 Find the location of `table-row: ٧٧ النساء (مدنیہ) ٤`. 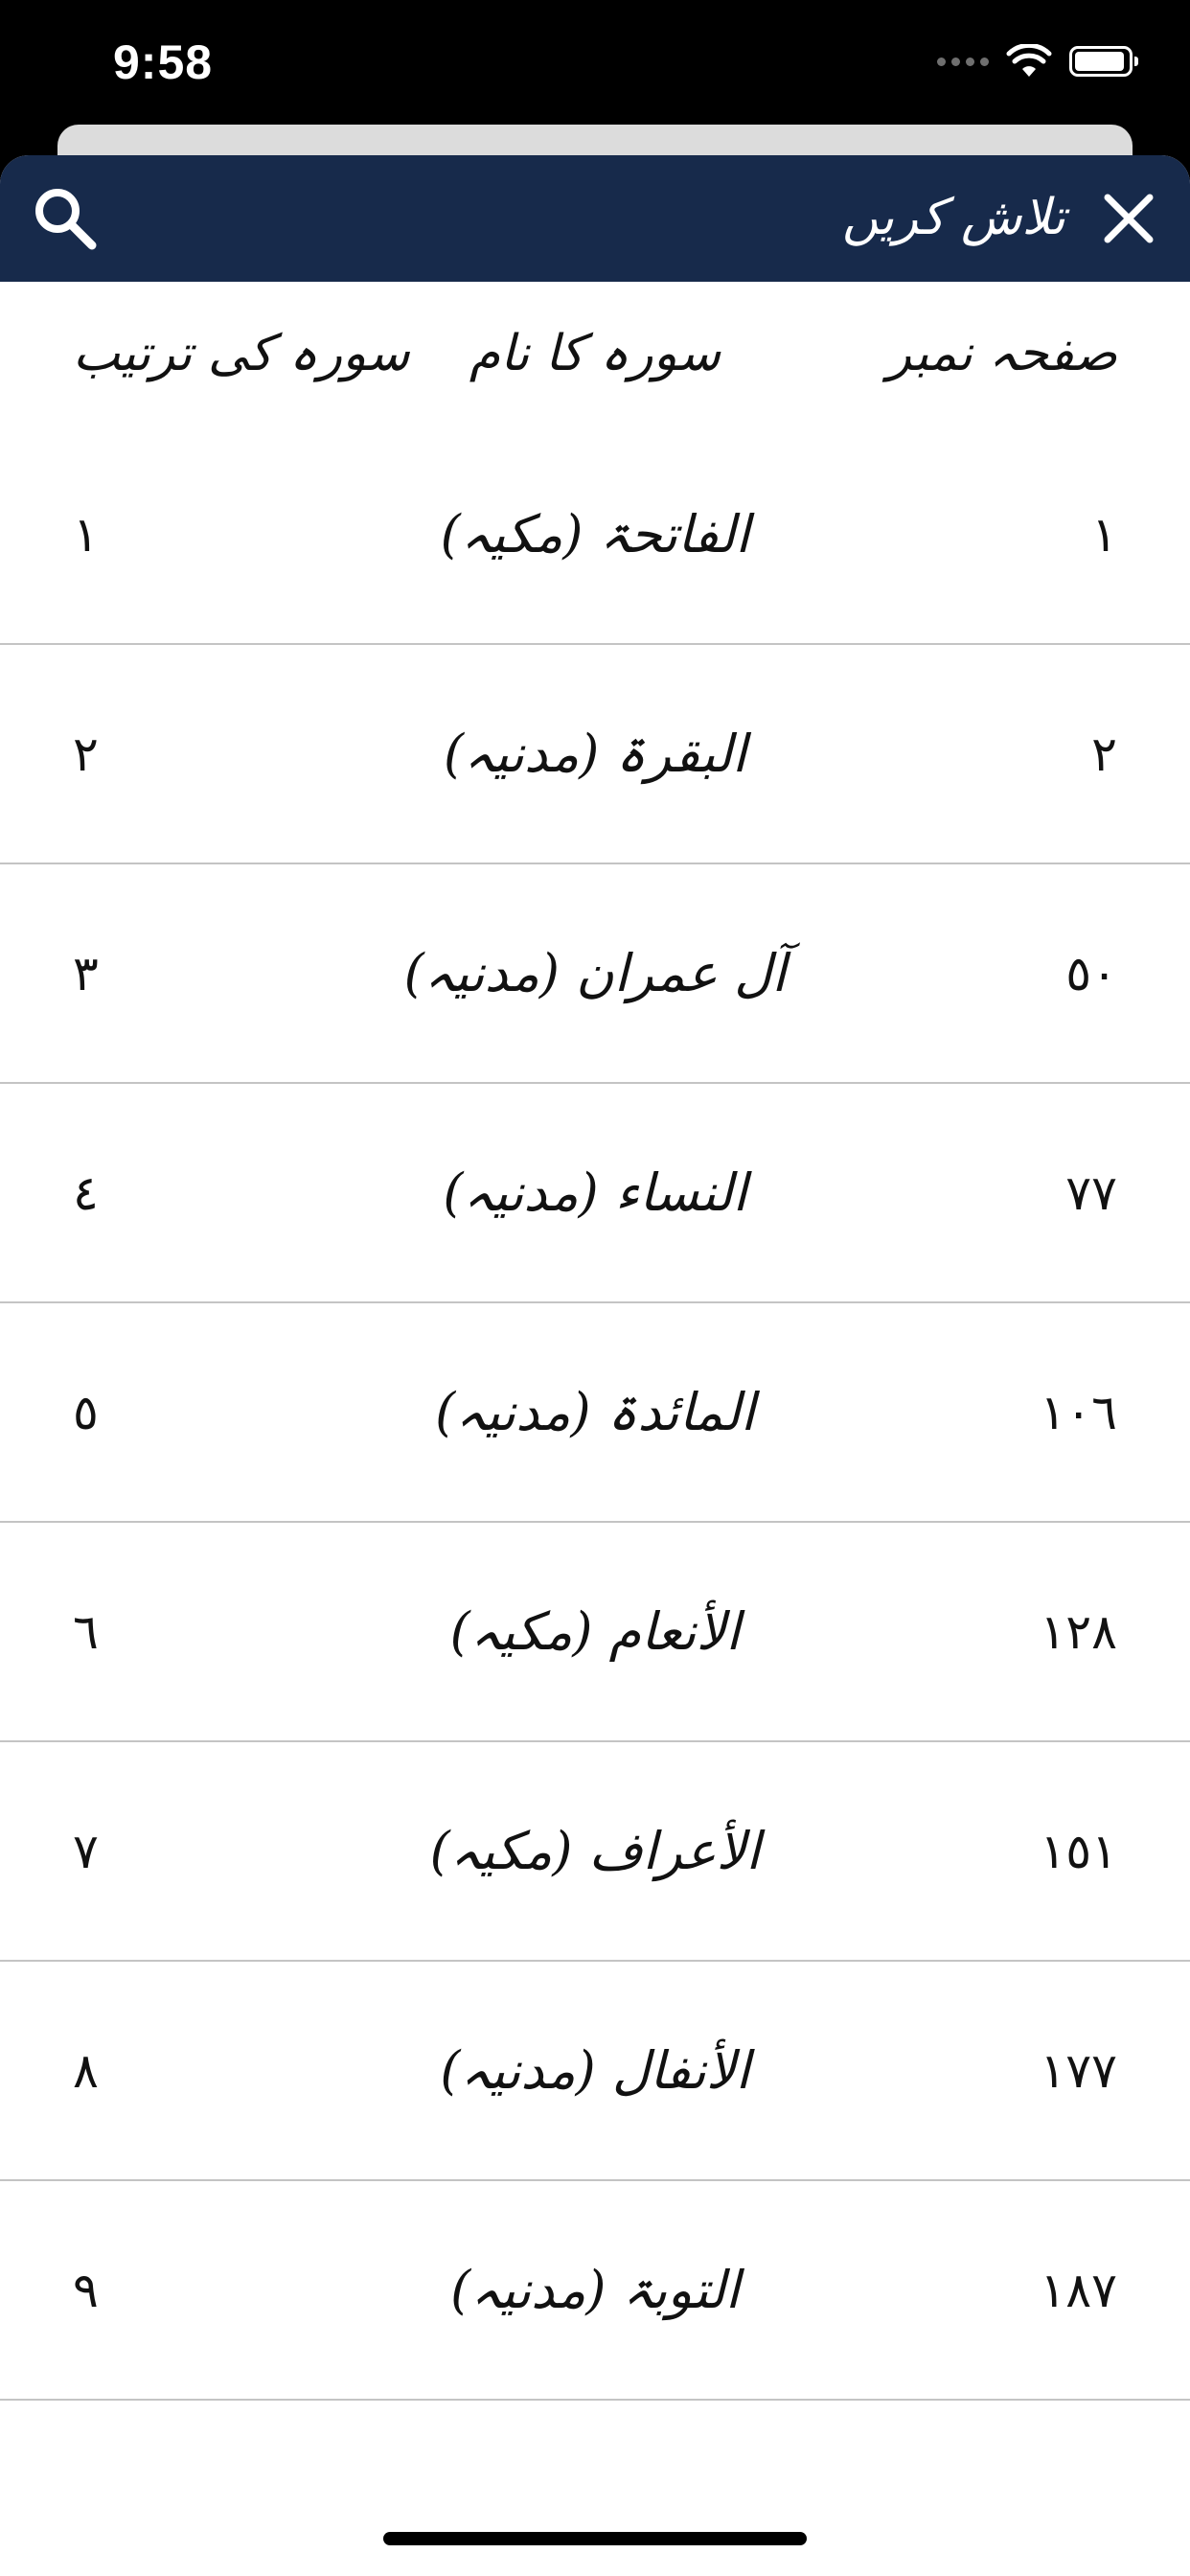

table-row: ٧٧ النساء (مدنیہ) ٤ is located at coordinates (595, 1193).